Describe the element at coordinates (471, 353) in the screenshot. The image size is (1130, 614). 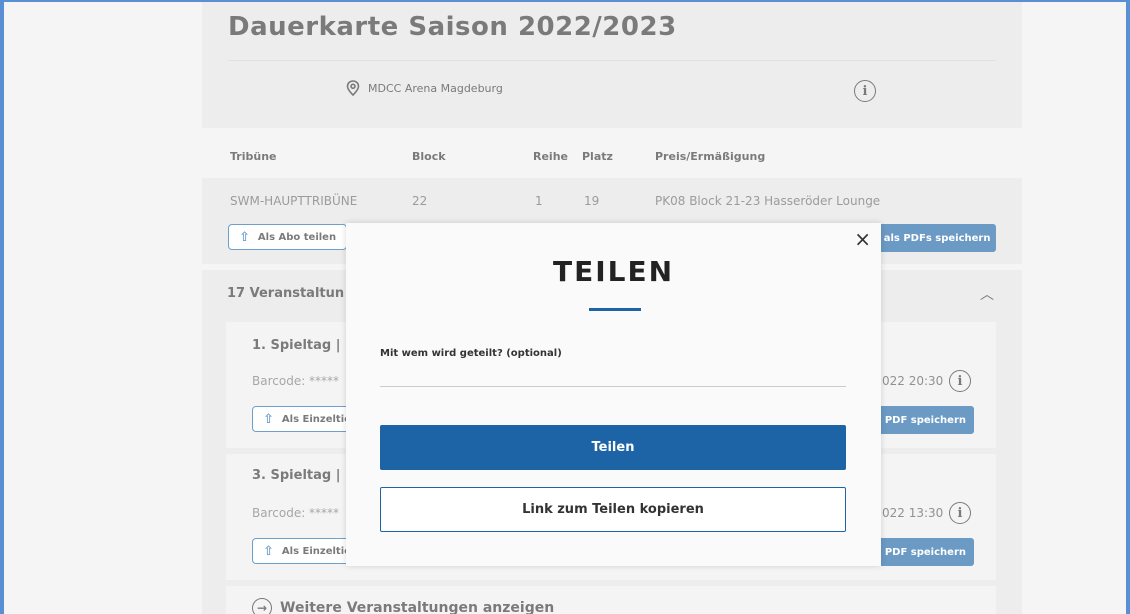
I see `recipient-field-label: Mit wem wird geteilt? (optional)` at that location.